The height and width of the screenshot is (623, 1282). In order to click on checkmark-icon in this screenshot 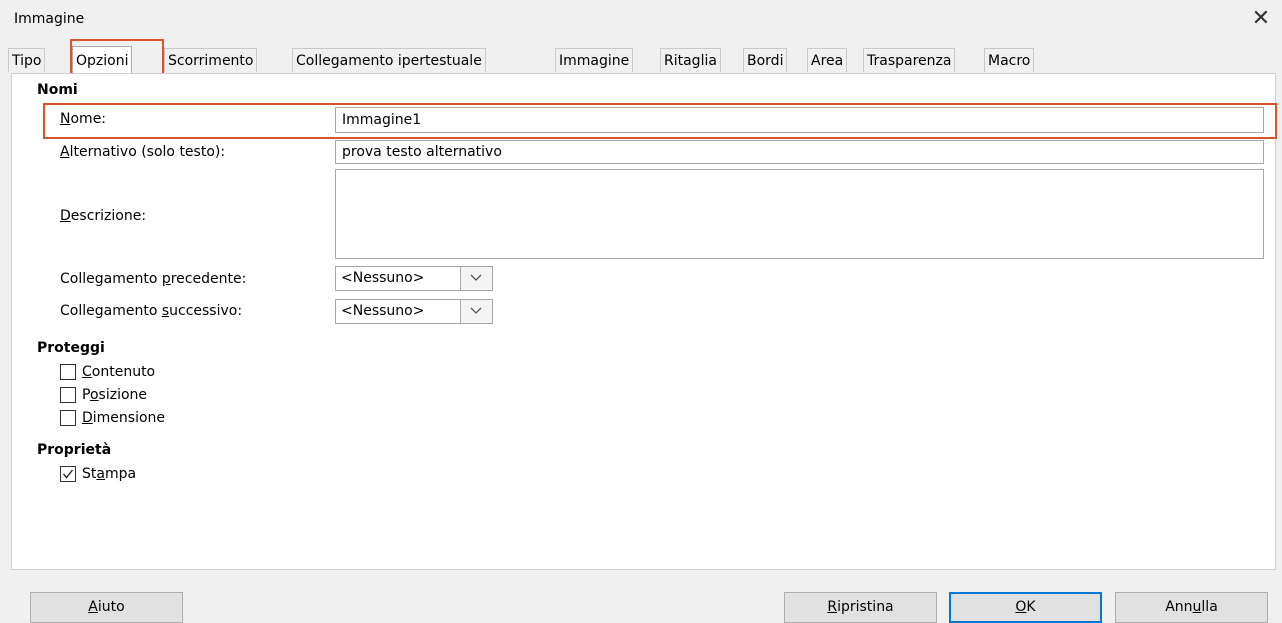, I will do `click(68, 474)`.